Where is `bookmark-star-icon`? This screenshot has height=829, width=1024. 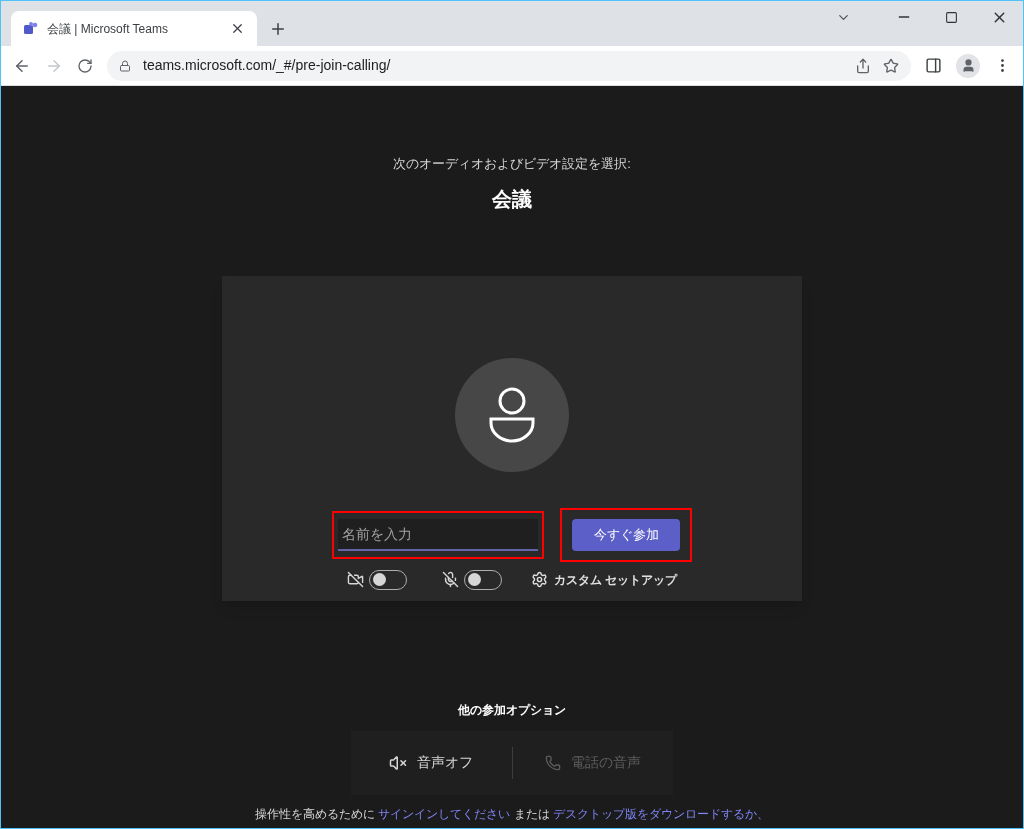 bookmark-star-icon is located at coordinates (891, 65).